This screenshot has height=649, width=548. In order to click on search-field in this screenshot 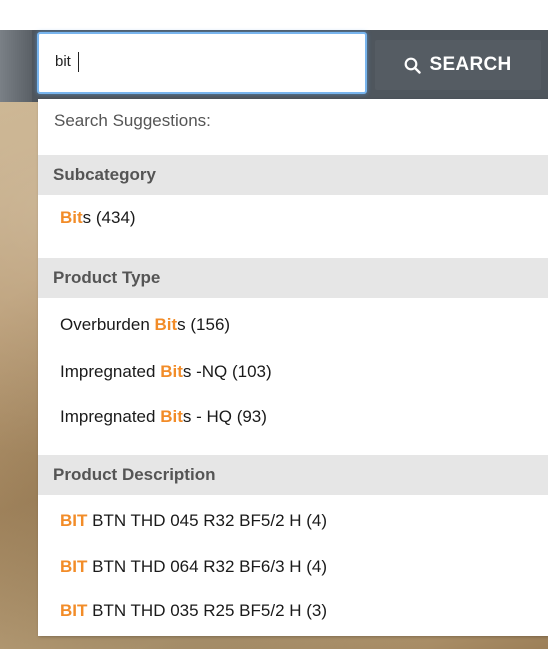, I will do `click(202, 63)`.